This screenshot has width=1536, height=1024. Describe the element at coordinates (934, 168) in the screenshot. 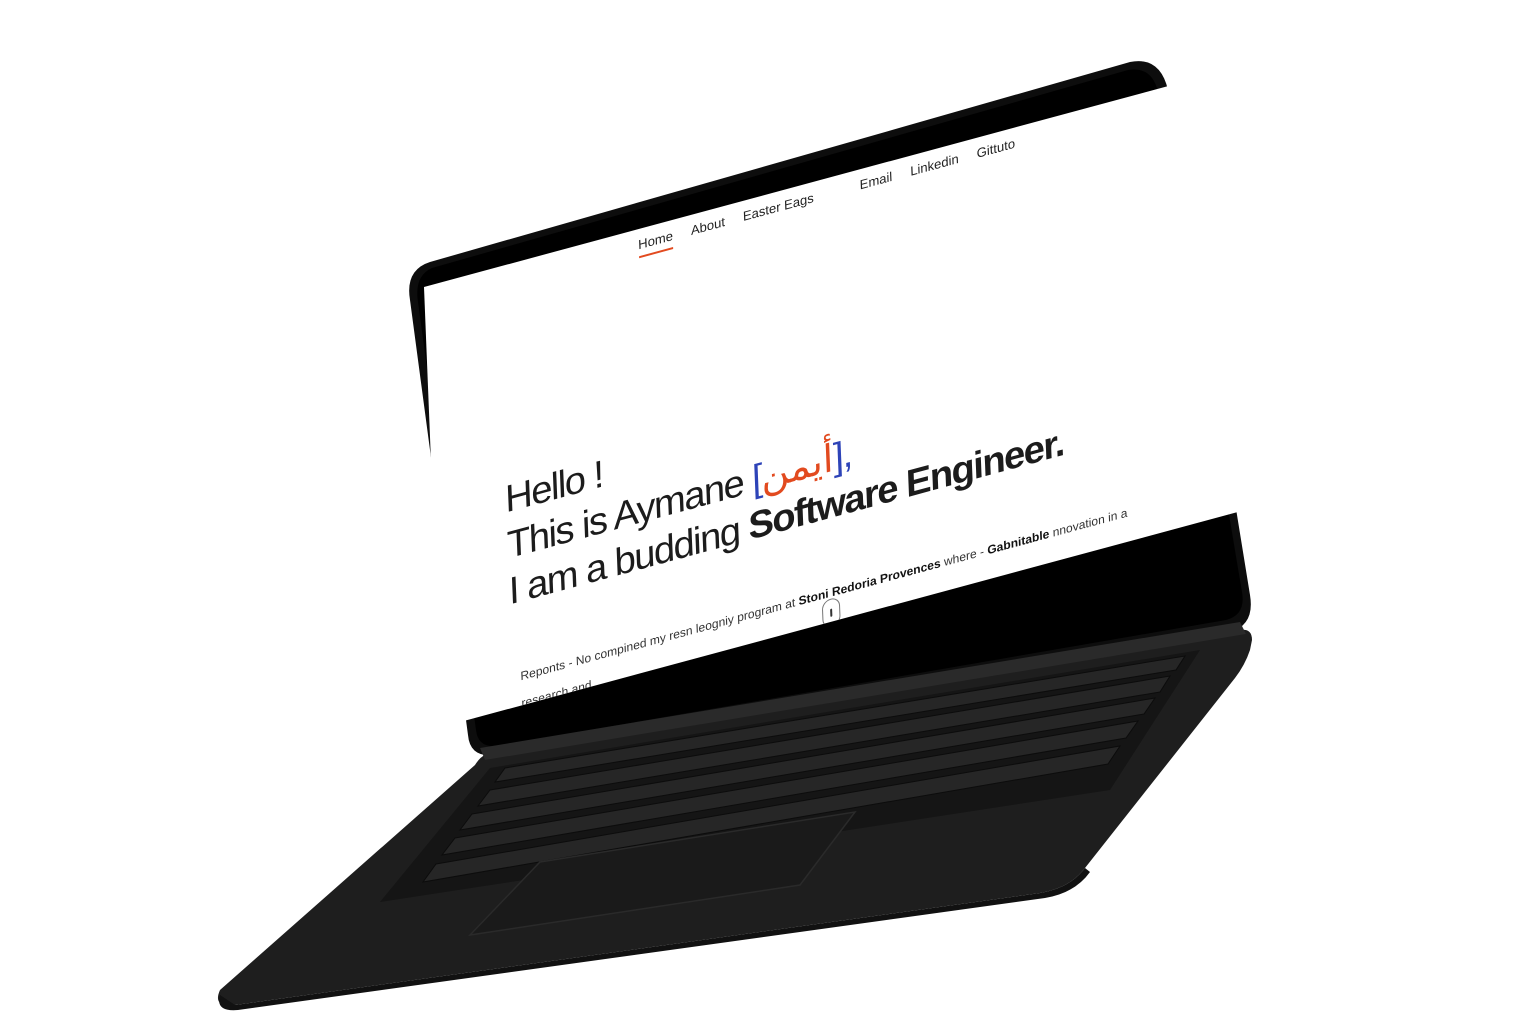

I see `nav-linkedin-link: Linkedin` at that location.